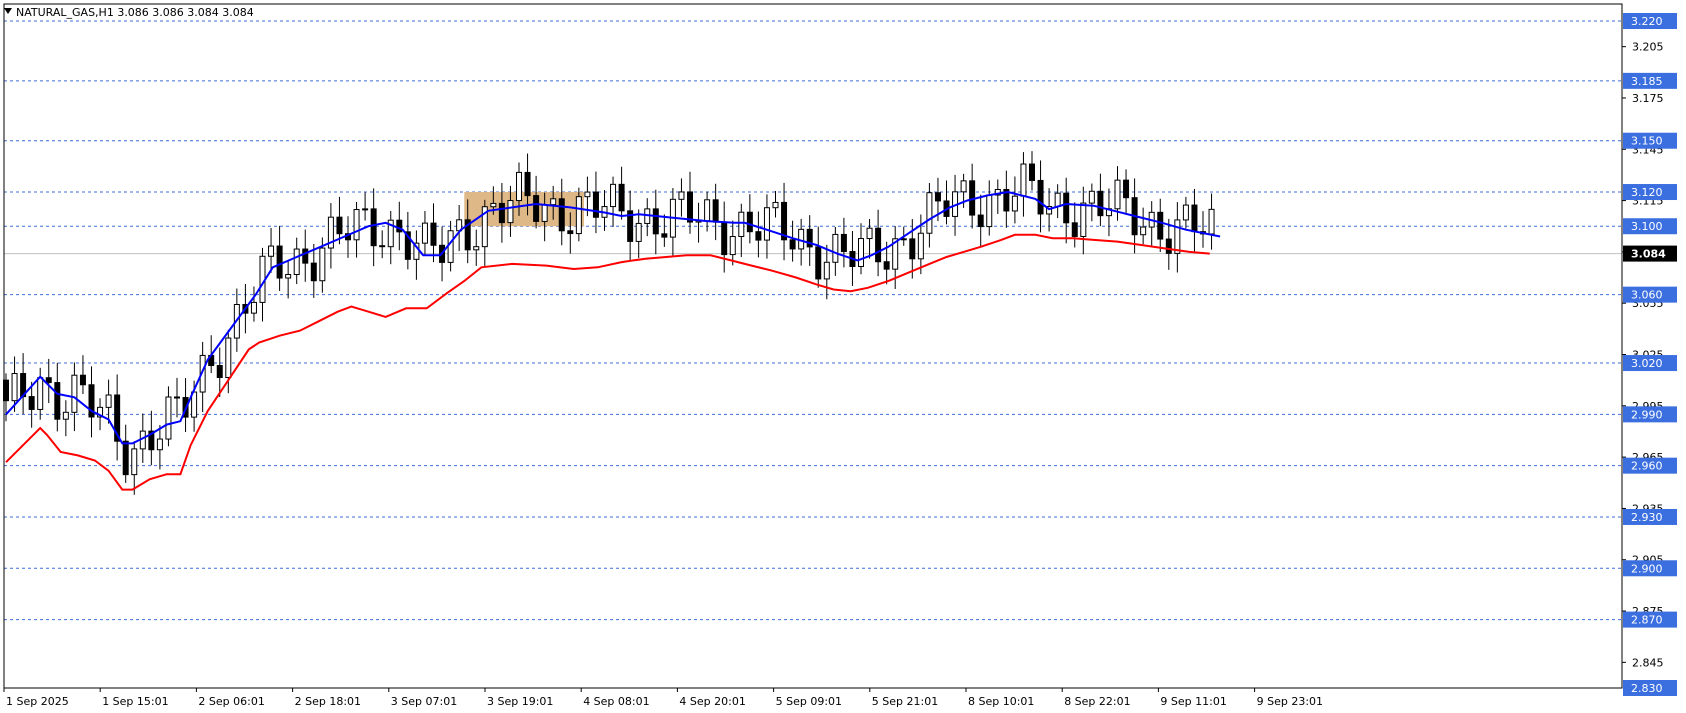 This screenshot has height=713, width=1686. Describe the element at coordinates (37, 701) in the screenshot. I see `time-tick-label: 1 Sep 2025` at that location.